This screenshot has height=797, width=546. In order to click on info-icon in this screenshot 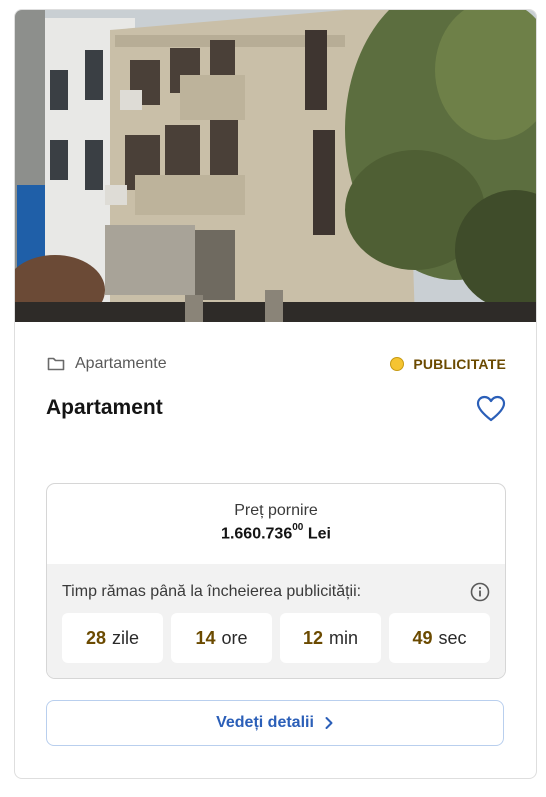, I will do `click(480, 592)`.